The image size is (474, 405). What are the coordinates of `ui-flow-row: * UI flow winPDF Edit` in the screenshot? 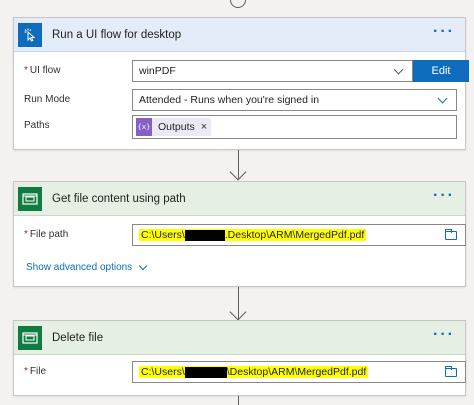 It's located at (246, 71).